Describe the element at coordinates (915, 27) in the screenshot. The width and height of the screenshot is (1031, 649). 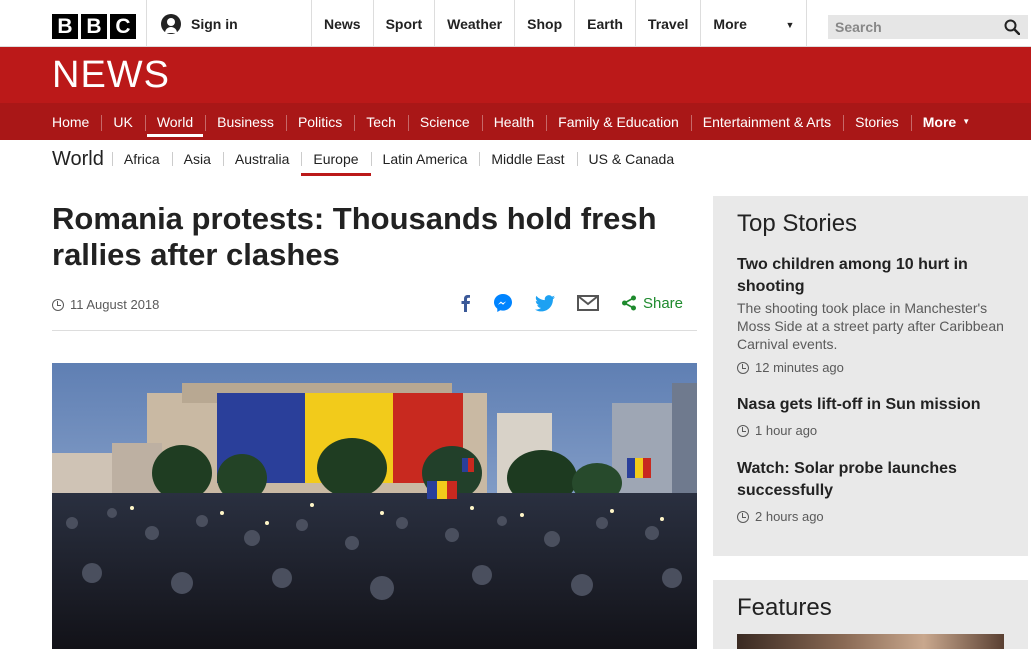
I see `search-input` at that location.